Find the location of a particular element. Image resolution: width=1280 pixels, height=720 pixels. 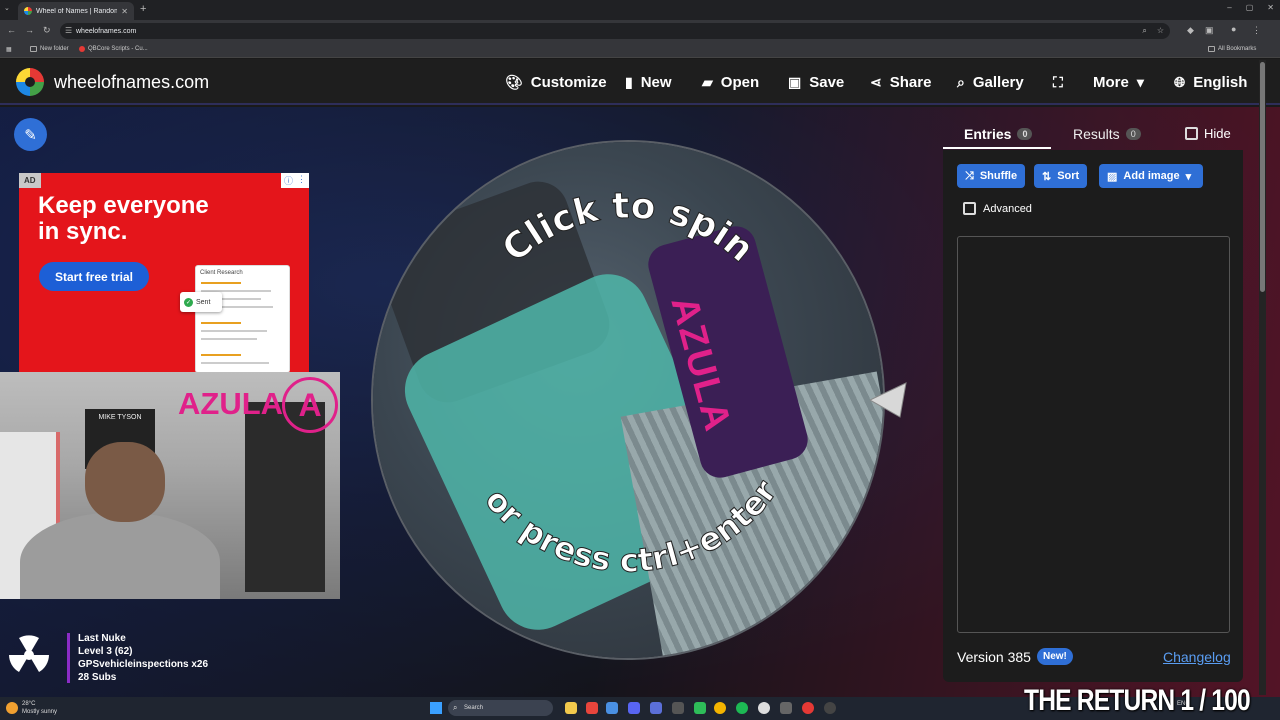

hide-checkbox is located at coordinates (1191, 133).